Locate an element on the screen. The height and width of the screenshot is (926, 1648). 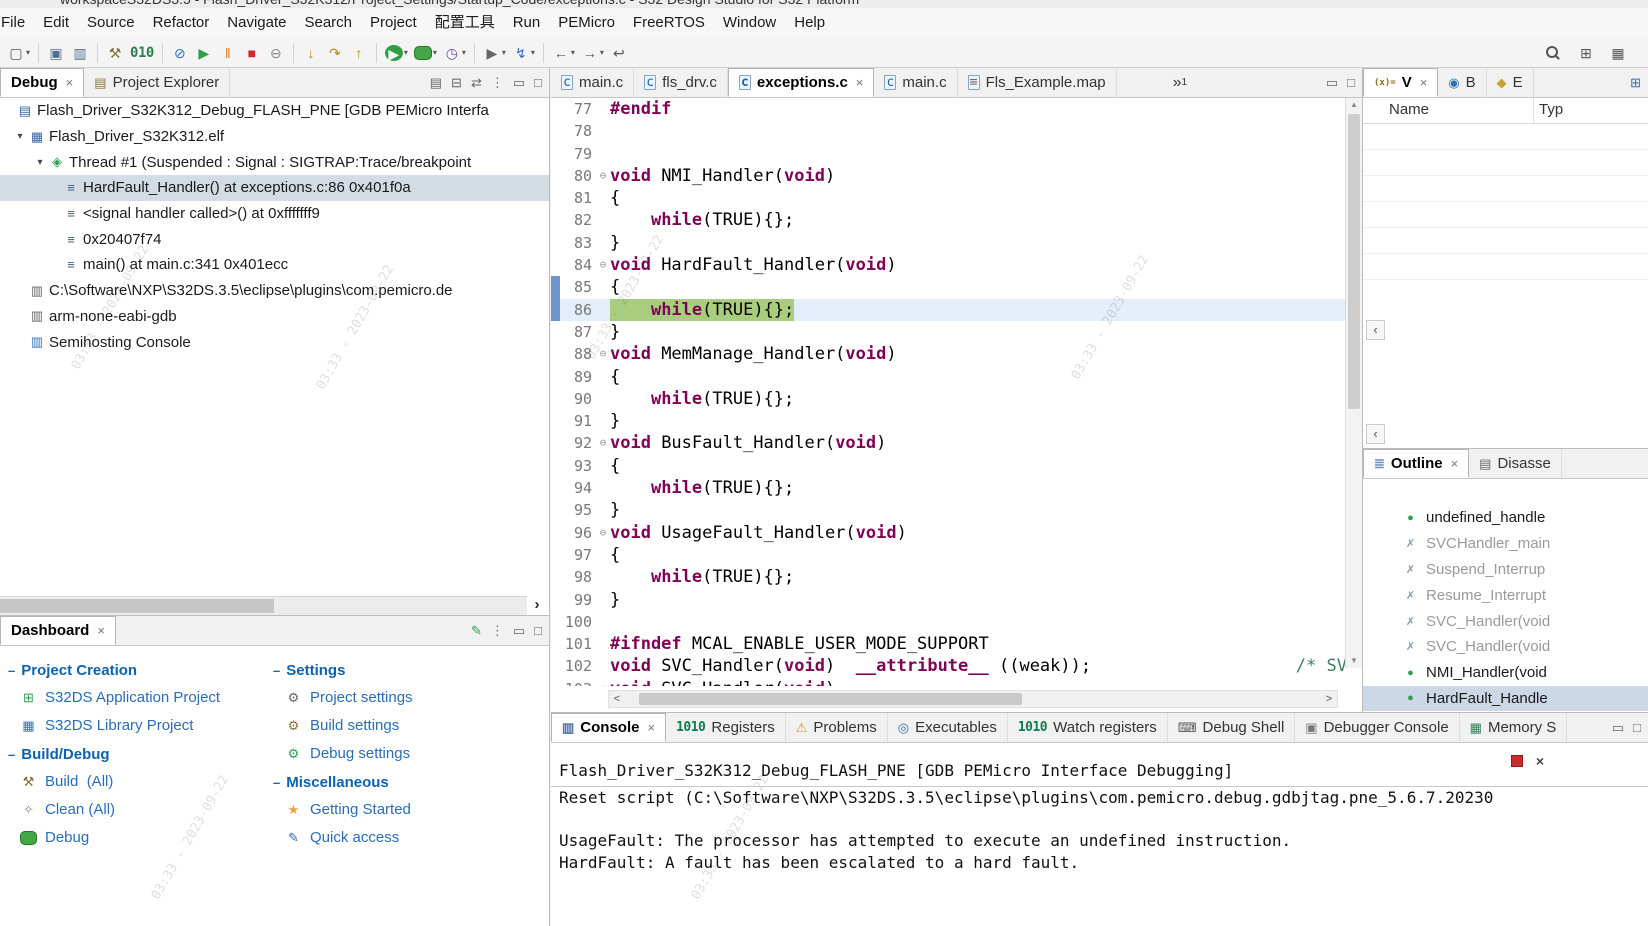
code-line: 80 ⊖ void NMI_Handler(void) is located at coordinates (948, 176).